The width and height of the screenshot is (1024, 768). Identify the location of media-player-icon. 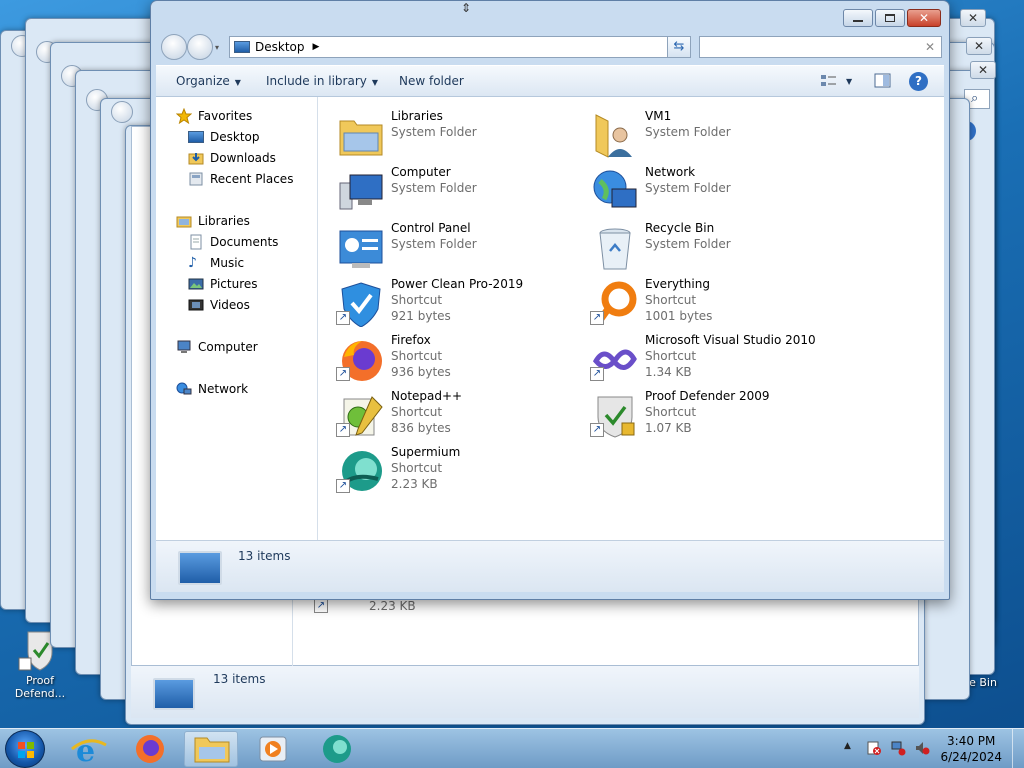
(273, 749).